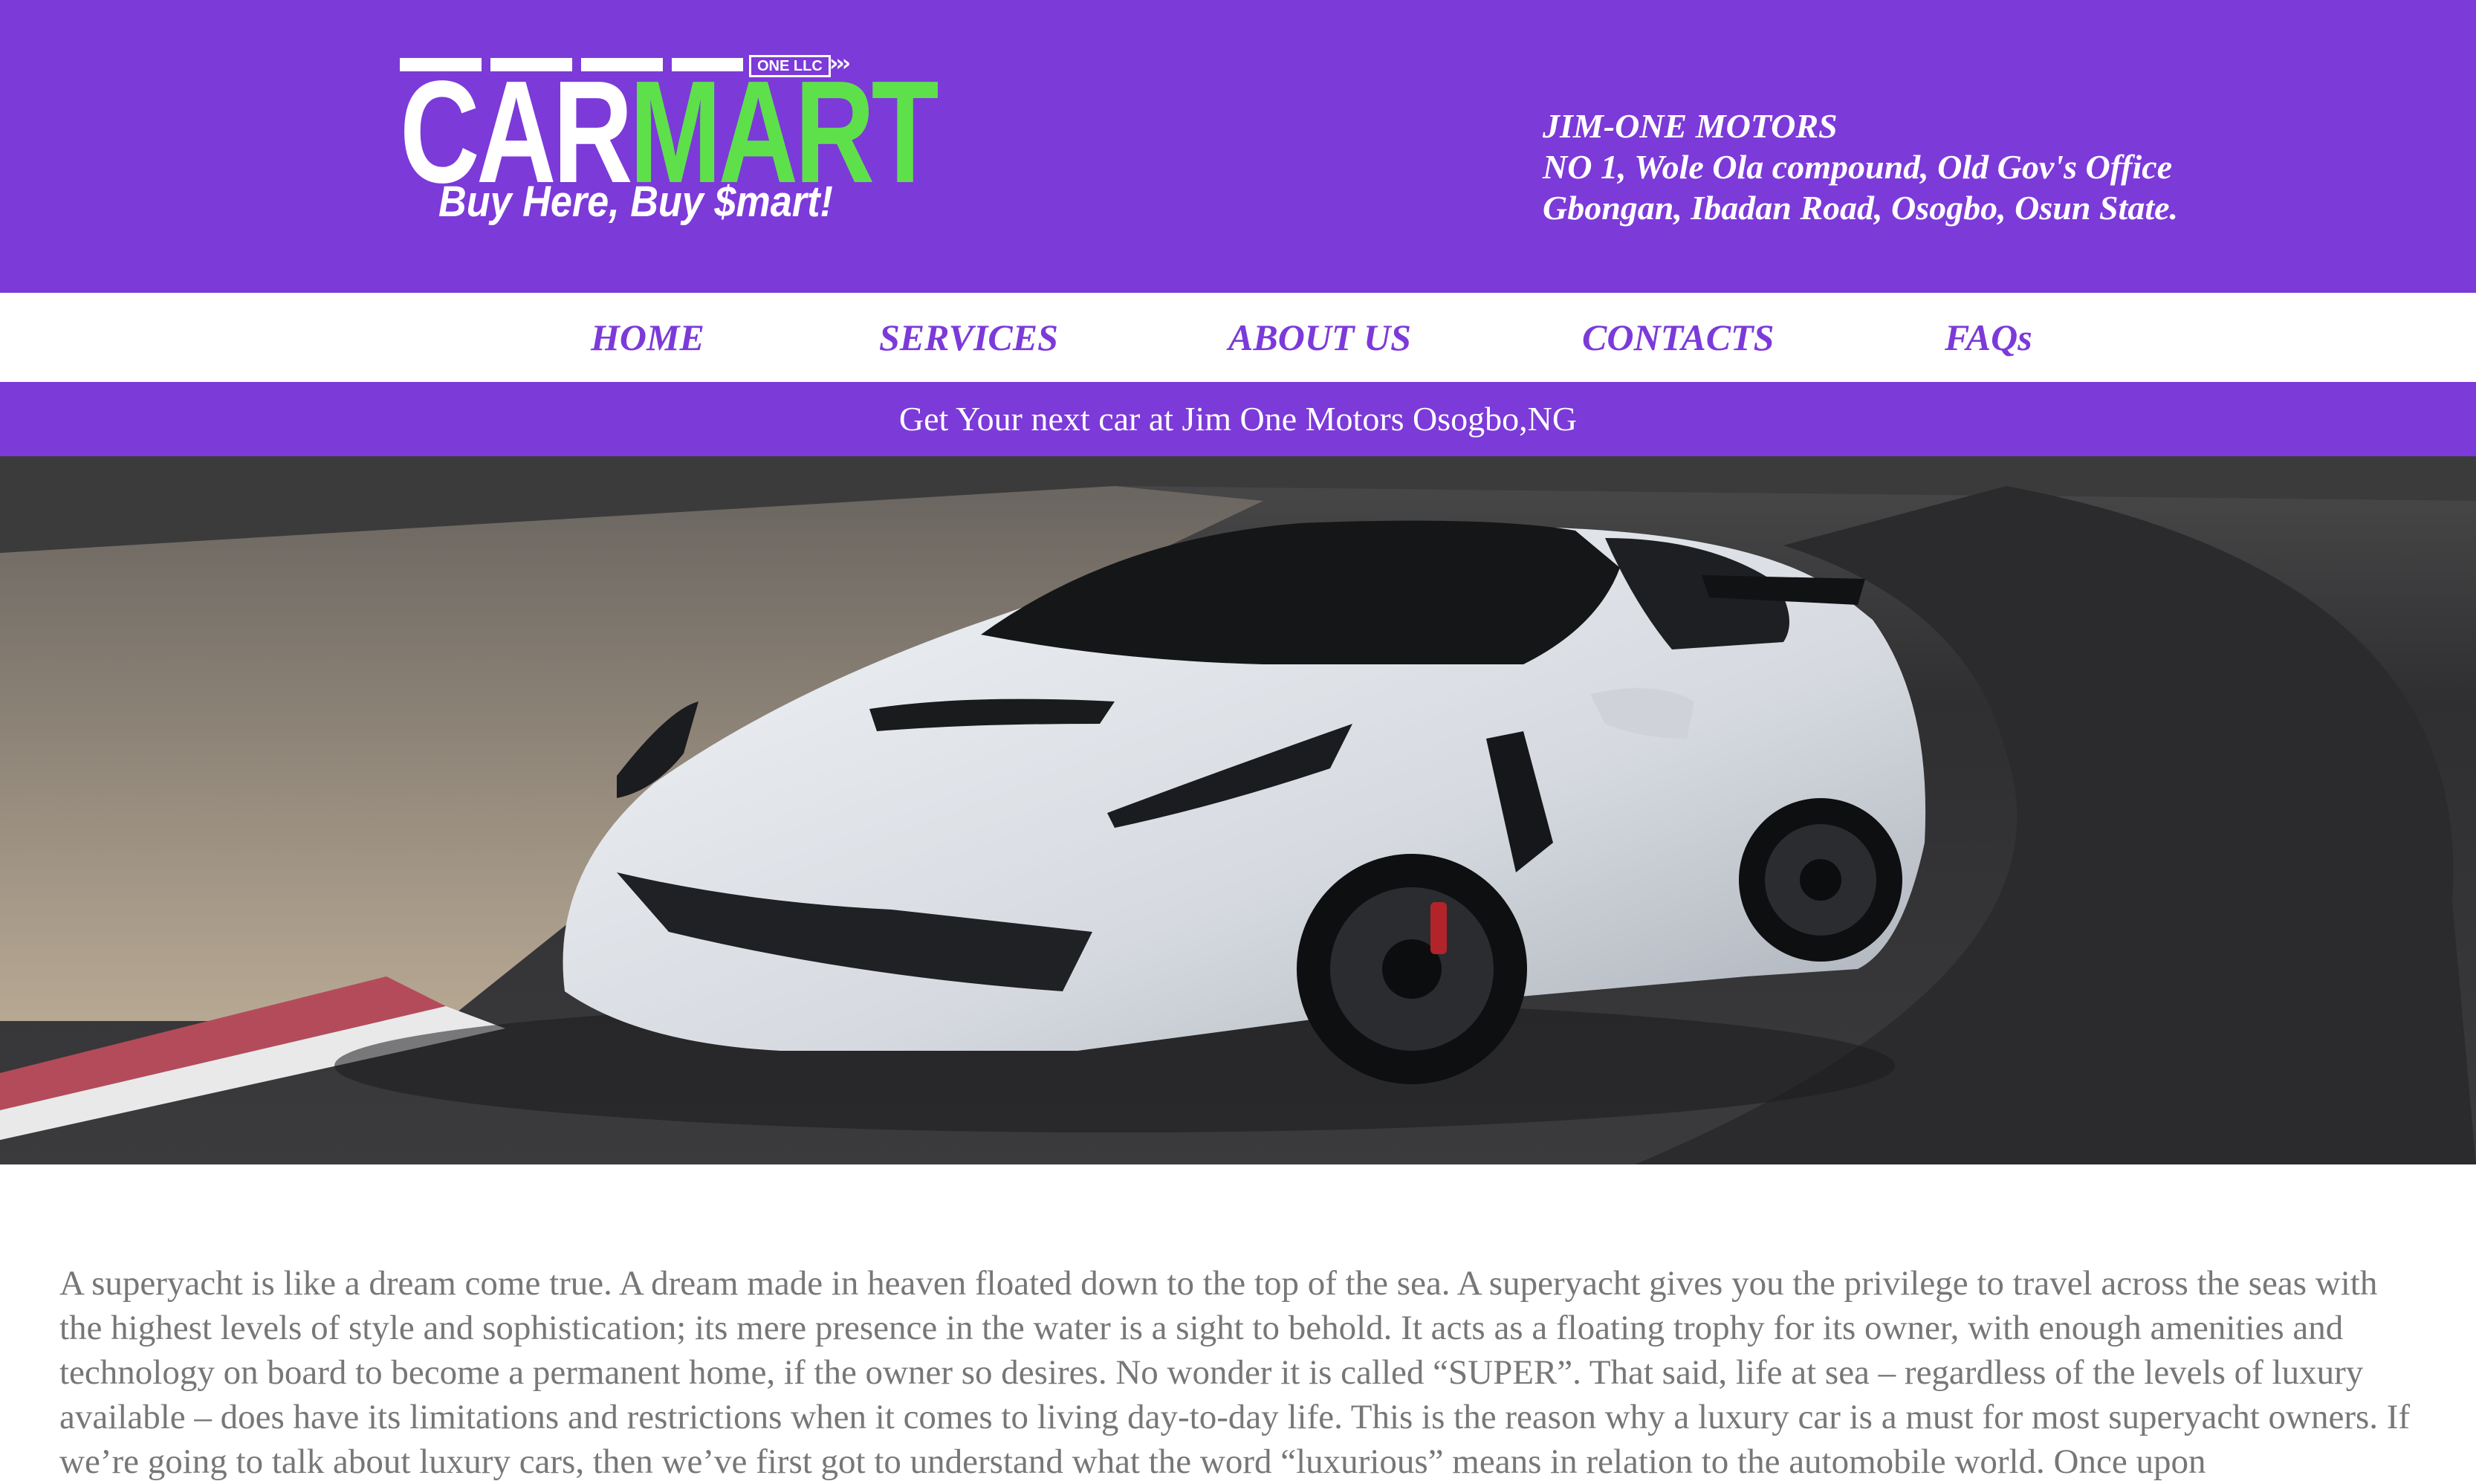  I want to click on nav-services: SERVICES, so click(968, 337).